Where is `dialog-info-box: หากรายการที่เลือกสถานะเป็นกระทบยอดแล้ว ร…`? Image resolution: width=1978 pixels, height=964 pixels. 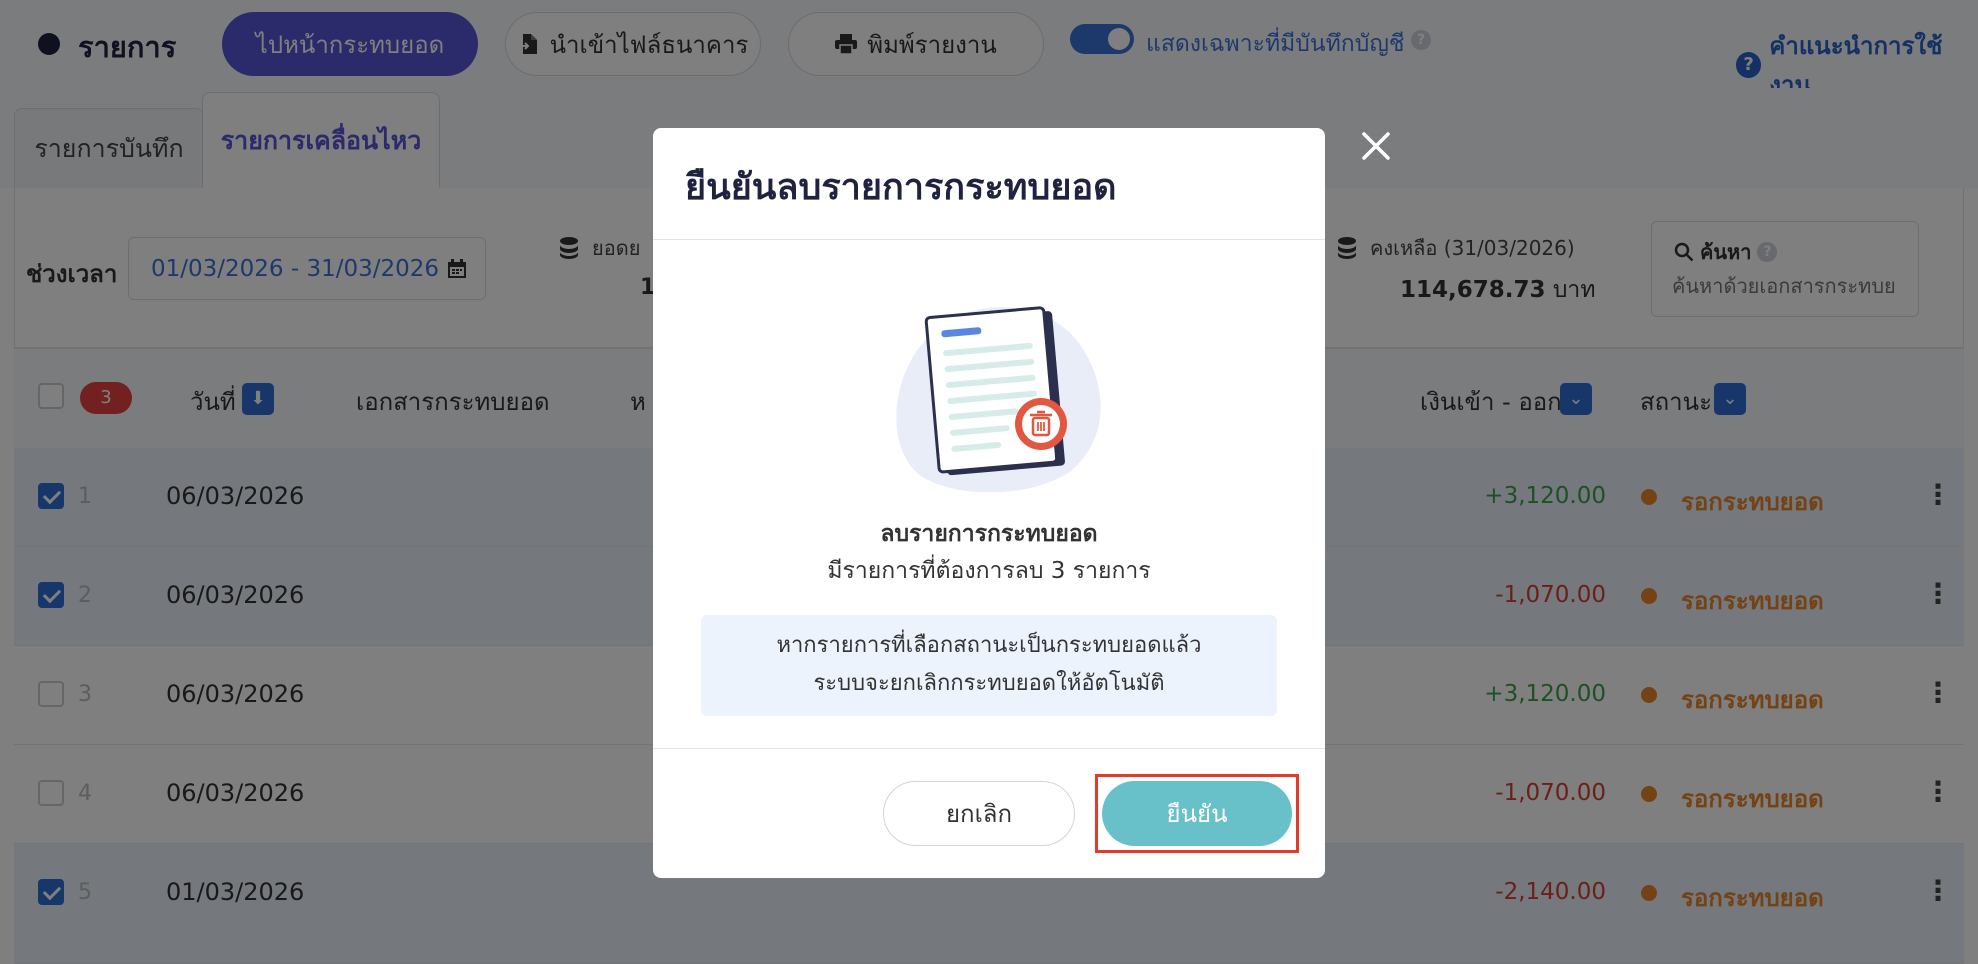 dialog-info-box: หากรายการที่เลือกสถานะเป็นกระทบยอดแล้ว ร… is located at coordinates (989, 665).